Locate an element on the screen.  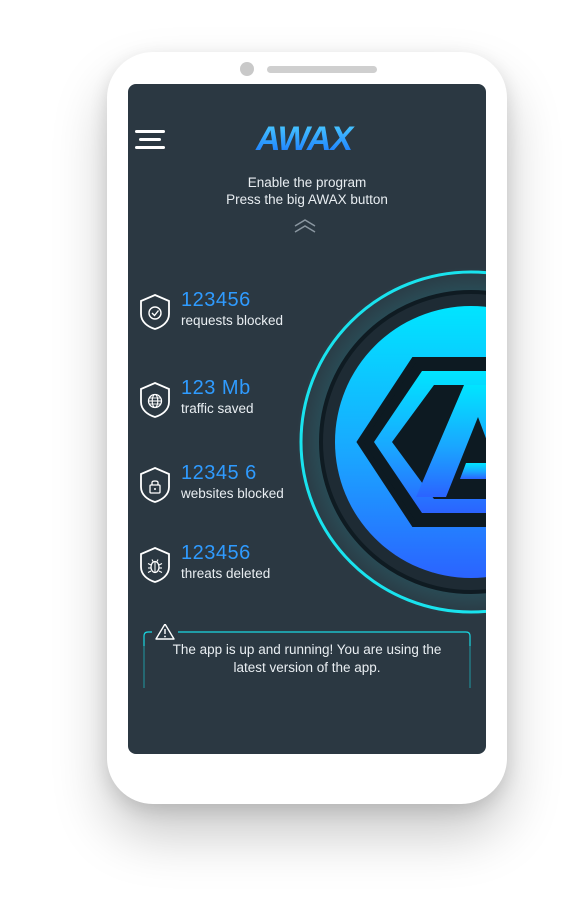
hint-text-line-1: Enable the program is located at coordinates (307, 182).